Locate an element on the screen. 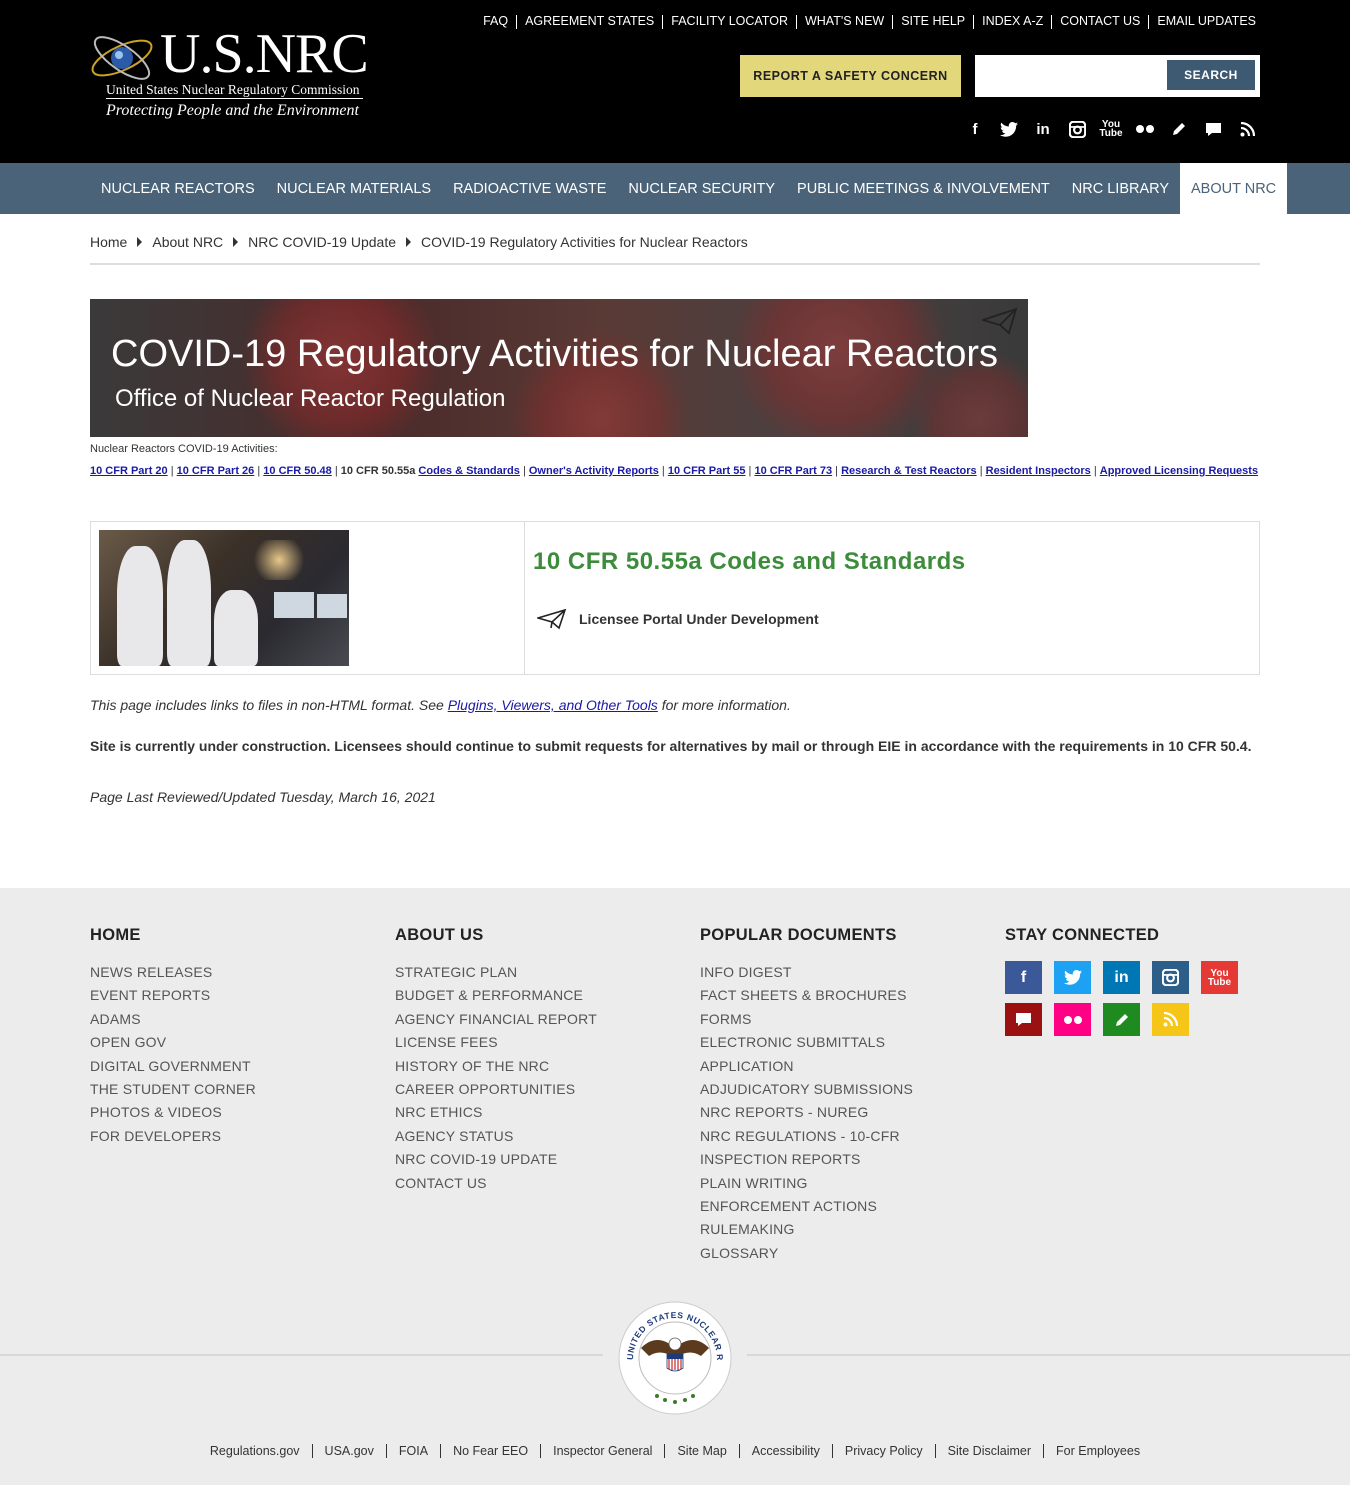 The image size is (1350, 1485). top-link-agreement-states: AGREEMENT STATES is located at coordinates (589, 21).